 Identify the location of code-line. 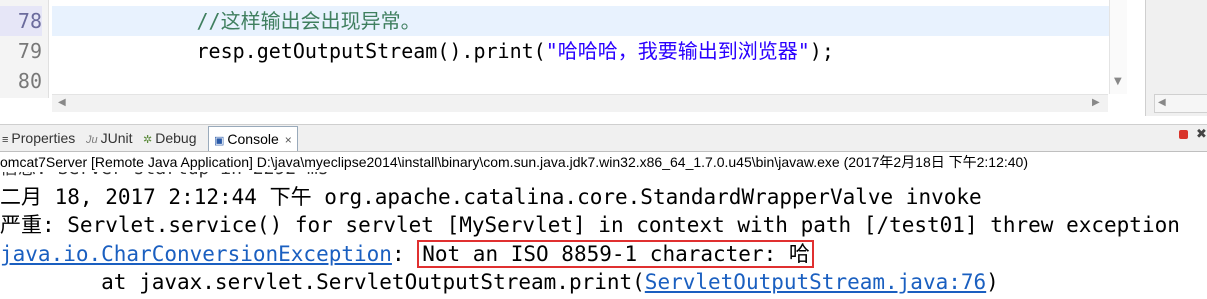
(588, 81).